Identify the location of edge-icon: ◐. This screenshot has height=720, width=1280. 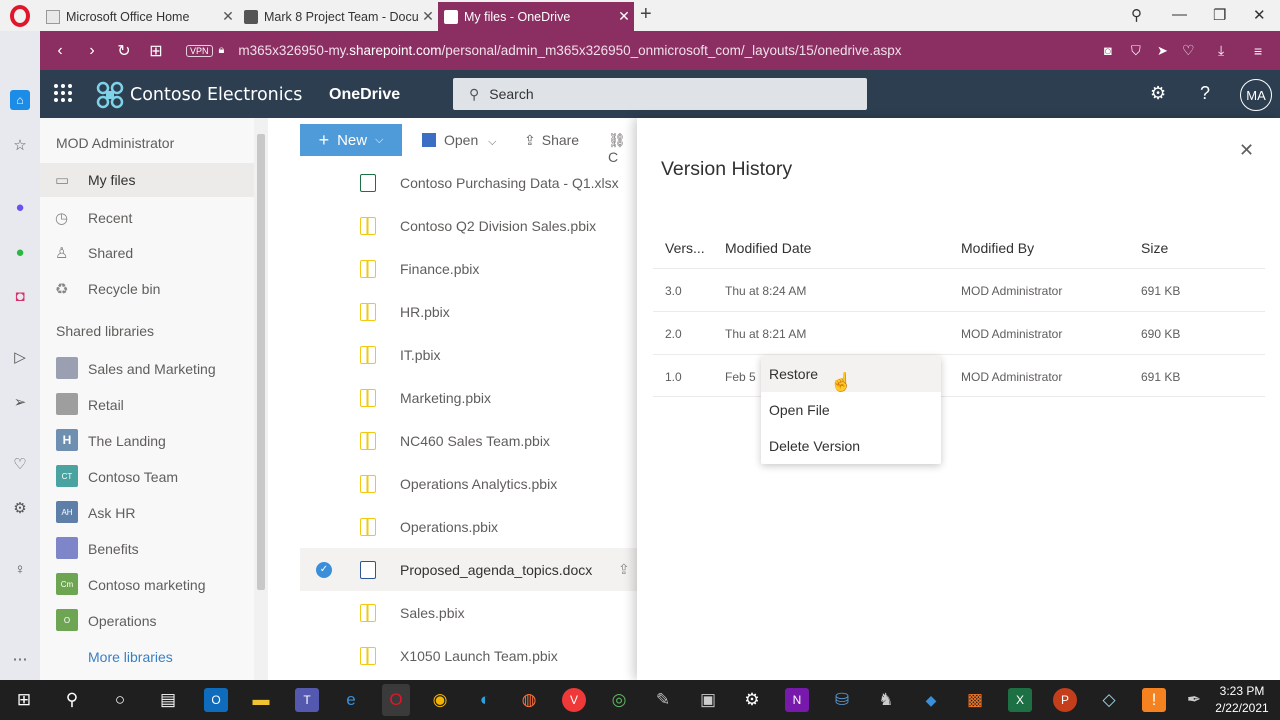
(485, 700).